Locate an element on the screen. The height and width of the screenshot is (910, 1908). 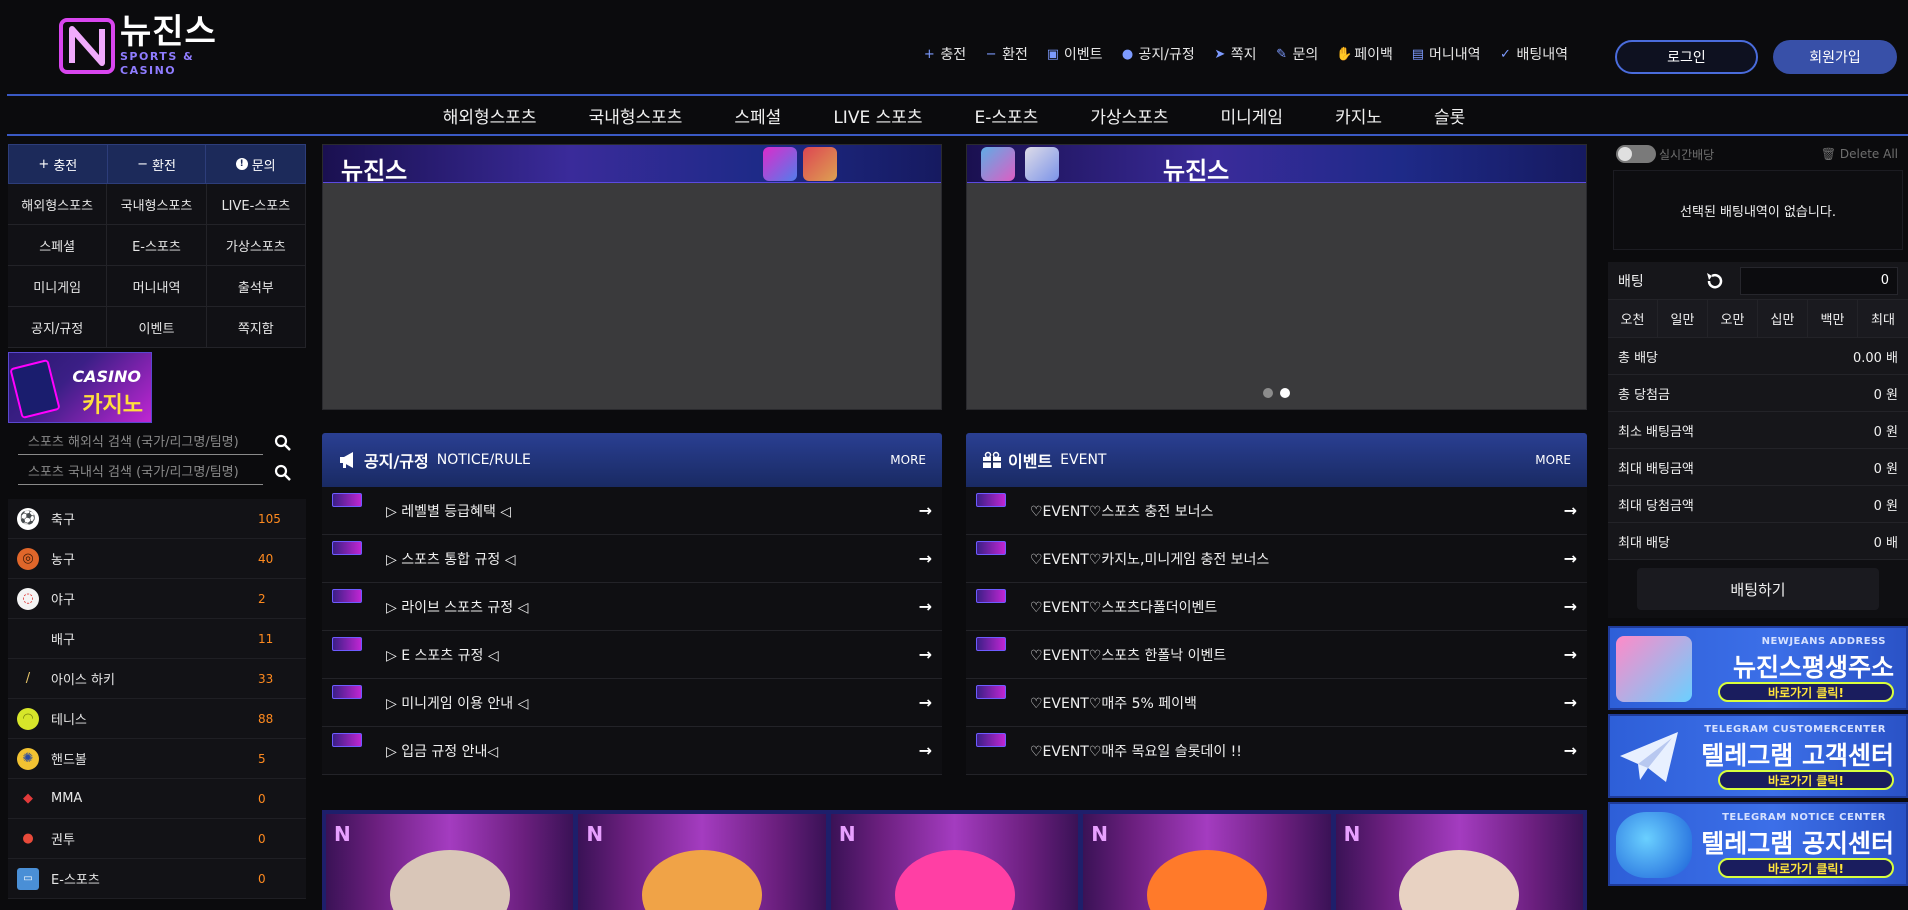
total-win-row: 총 당첨금 0 원 is located at coordinates (1758, 393).